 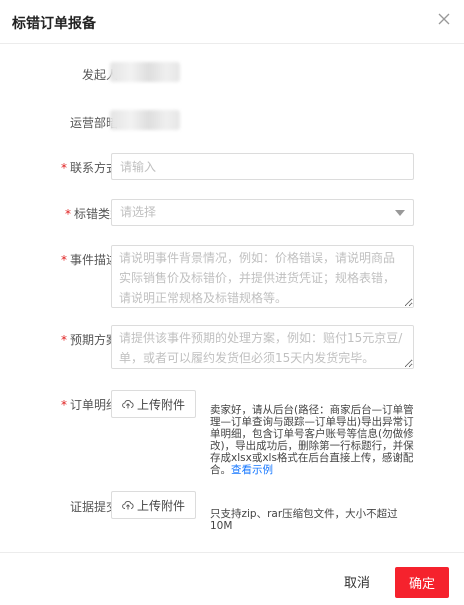 What do you see at coordinates (252, 470) in the screenshot?
I see `view-example-link: 查看示例` at bounding box center [252, 470].